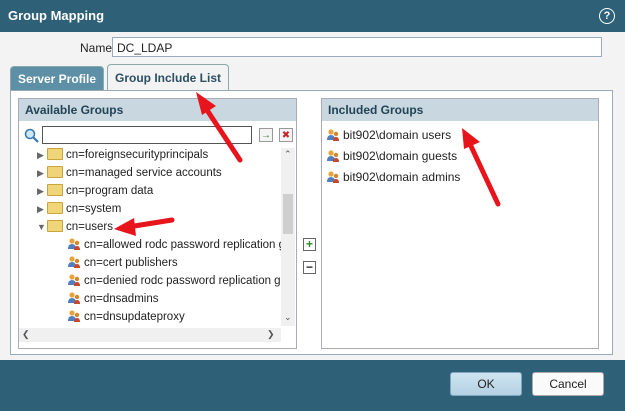  What do you see at coordinates (286, 135) in the screenshot?
I see `clear-filter-icon: ✖` at bounding box center [286, 135].